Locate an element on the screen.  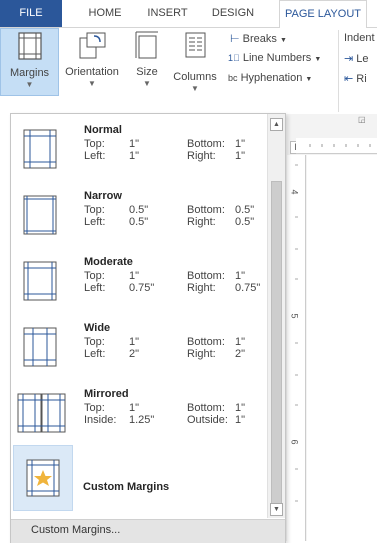
inside-label: Inside: is located at coordinates (100, 420).